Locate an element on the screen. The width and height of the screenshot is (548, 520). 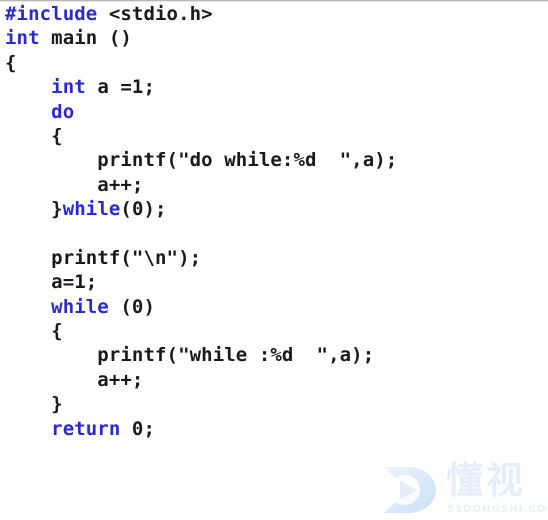
code-line: int main () is located at coordinates (274, 38).